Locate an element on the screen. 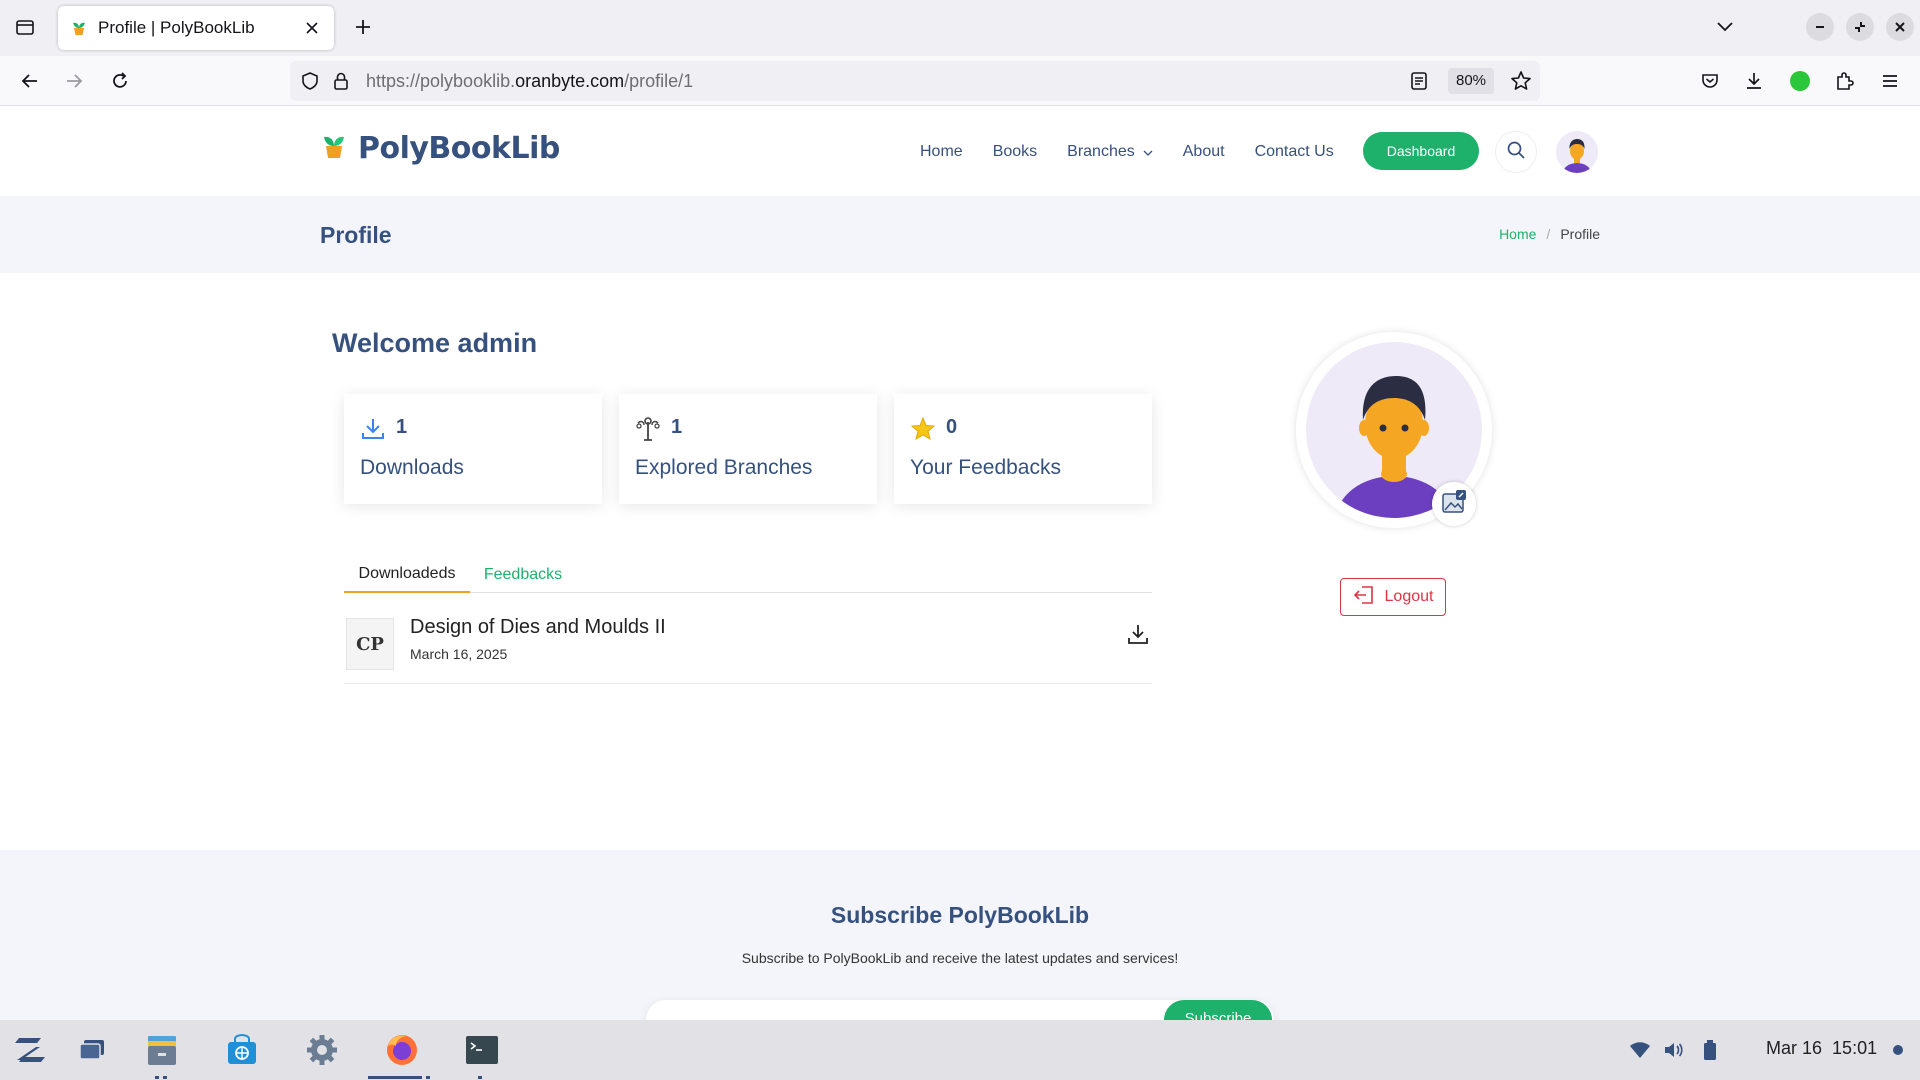 The image size is (1920, 1080). menu-branches: Branches is located at coordinates (1110, 152).